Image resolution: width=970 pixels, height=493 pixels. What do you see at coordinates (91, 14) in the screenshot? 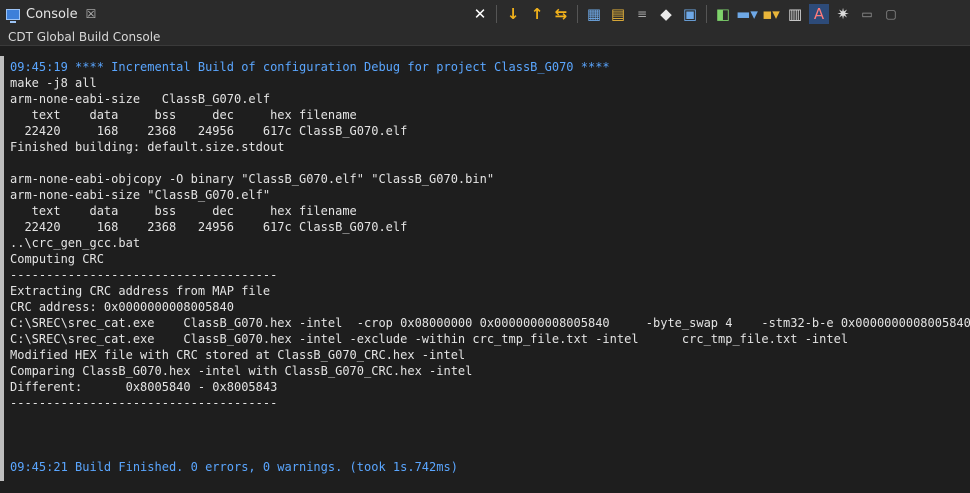
I see `close-icon: ☒` at bounding box center [91, 14].